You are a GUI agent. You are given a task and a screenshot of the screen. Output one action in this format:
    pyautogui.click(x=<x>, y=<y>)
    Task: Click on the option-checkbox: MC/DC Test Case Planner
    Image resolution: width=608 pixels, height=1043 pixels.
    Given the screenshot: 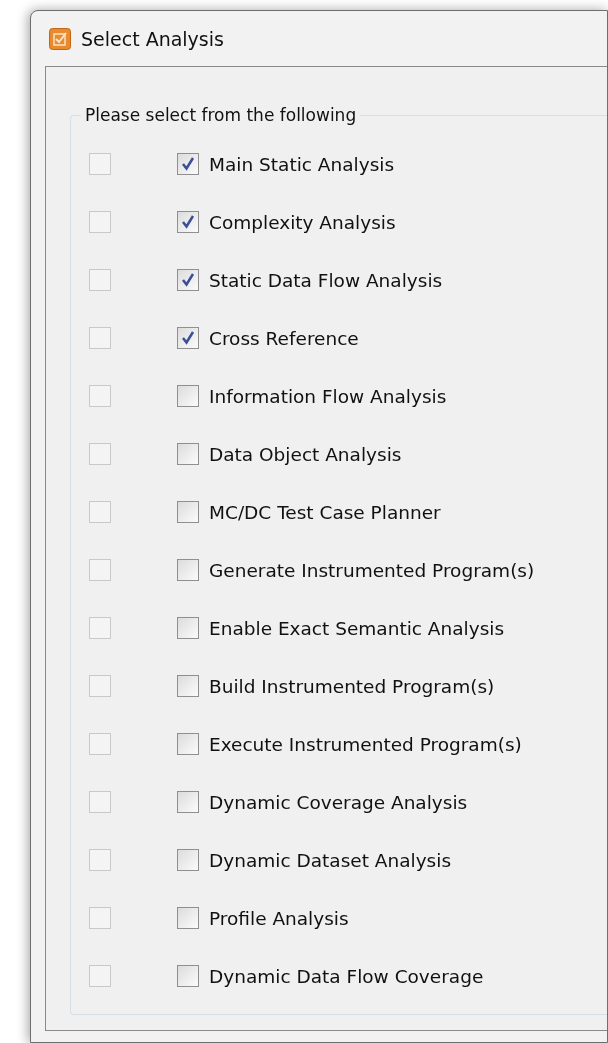 What is the action you would take?
    pyautogui.click(x=309, y=512)
    